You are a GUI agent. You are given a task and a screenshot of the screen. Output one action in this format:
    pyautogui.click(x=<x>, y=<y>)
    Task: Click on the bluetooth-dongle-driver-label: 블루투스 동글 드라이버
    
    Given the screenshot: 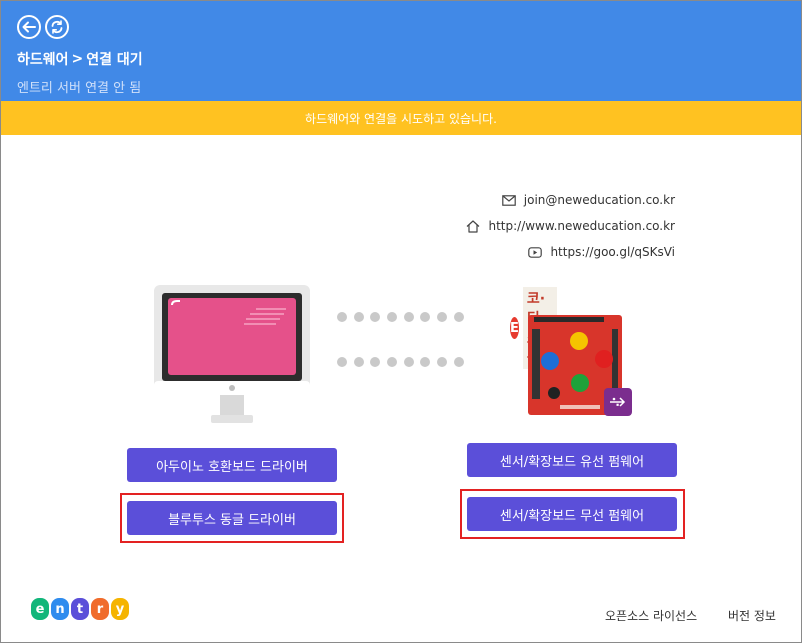 What is the action you would take?
    pyautogui.click(x=232, y=520)
    